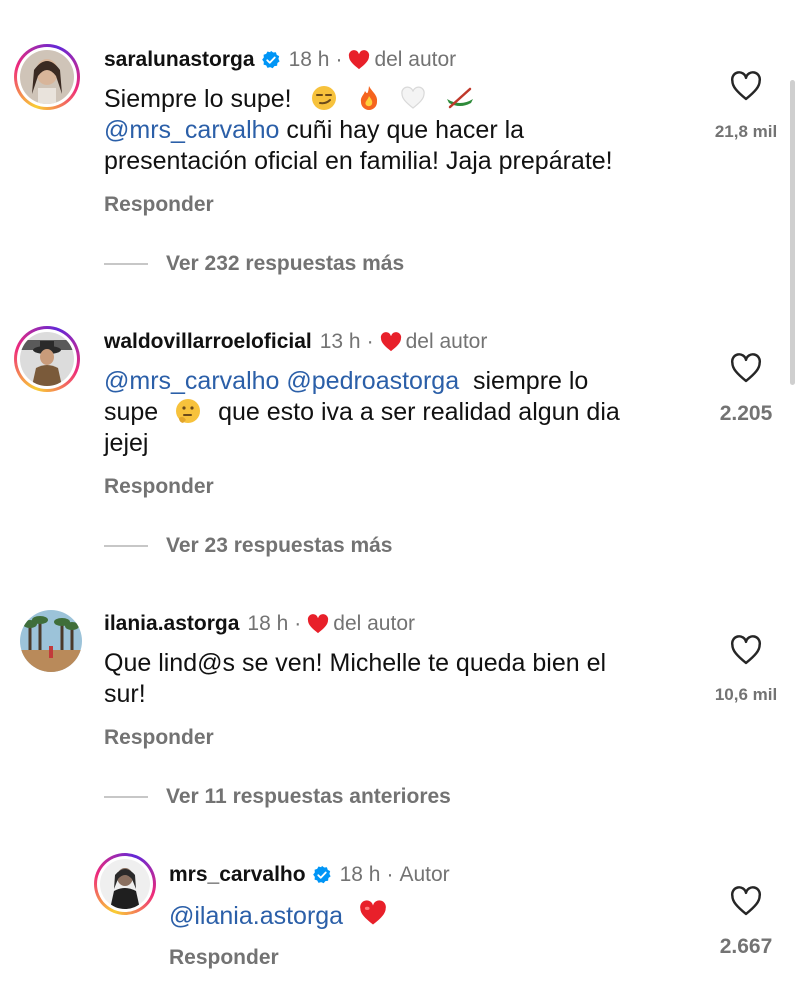 The image size is (800, 981). I want to click on like-count: 21,8 mil, so click(746, 131).